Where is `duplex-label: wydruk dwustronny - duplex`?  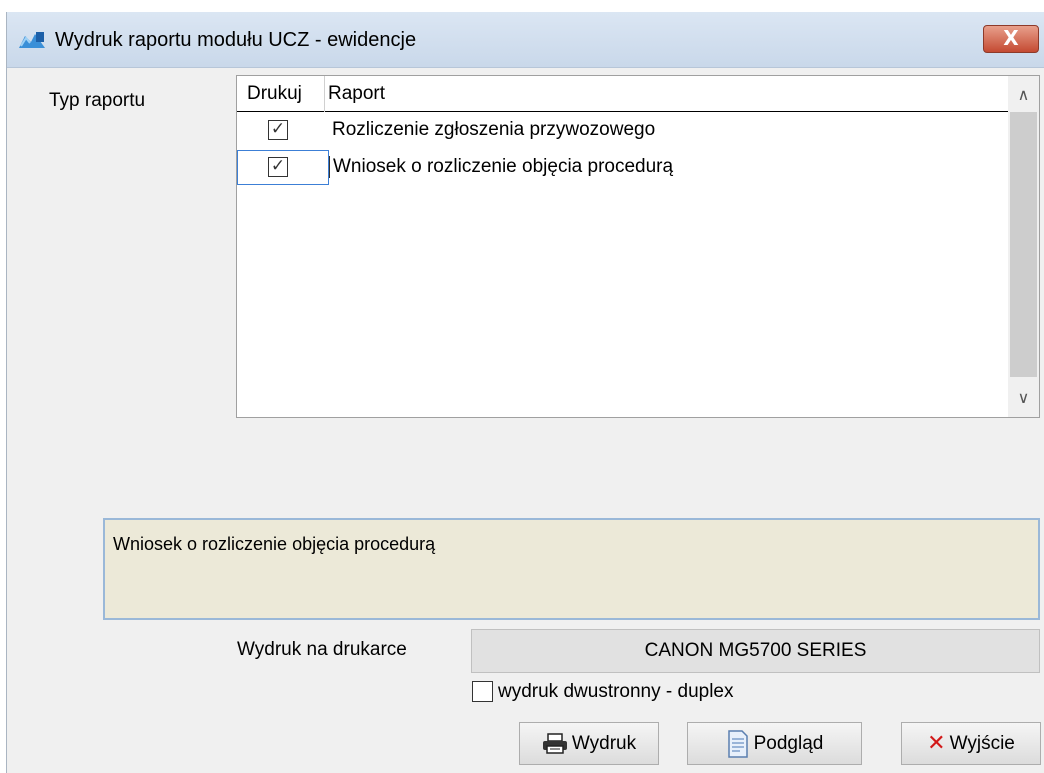 duplex-label: wydruk dwustronny - duplex is located at coordinates (616, 692).